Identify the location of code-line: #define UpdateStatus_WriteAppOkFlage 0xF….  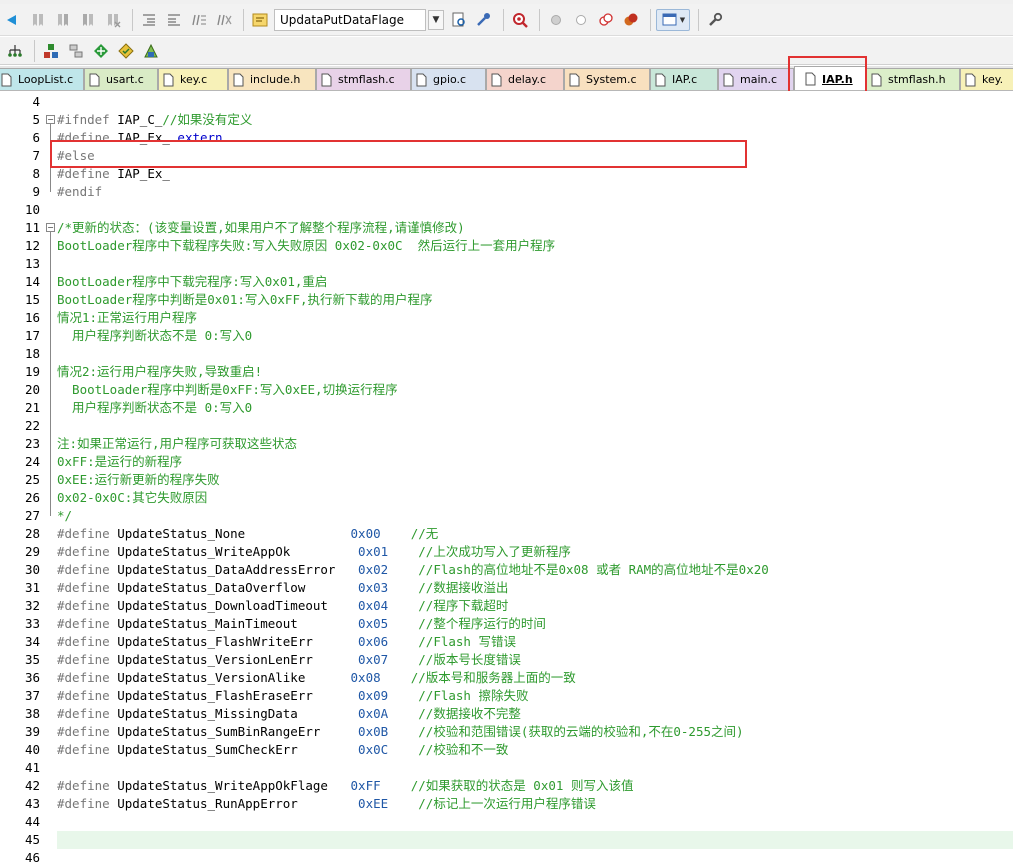
(345, 786).